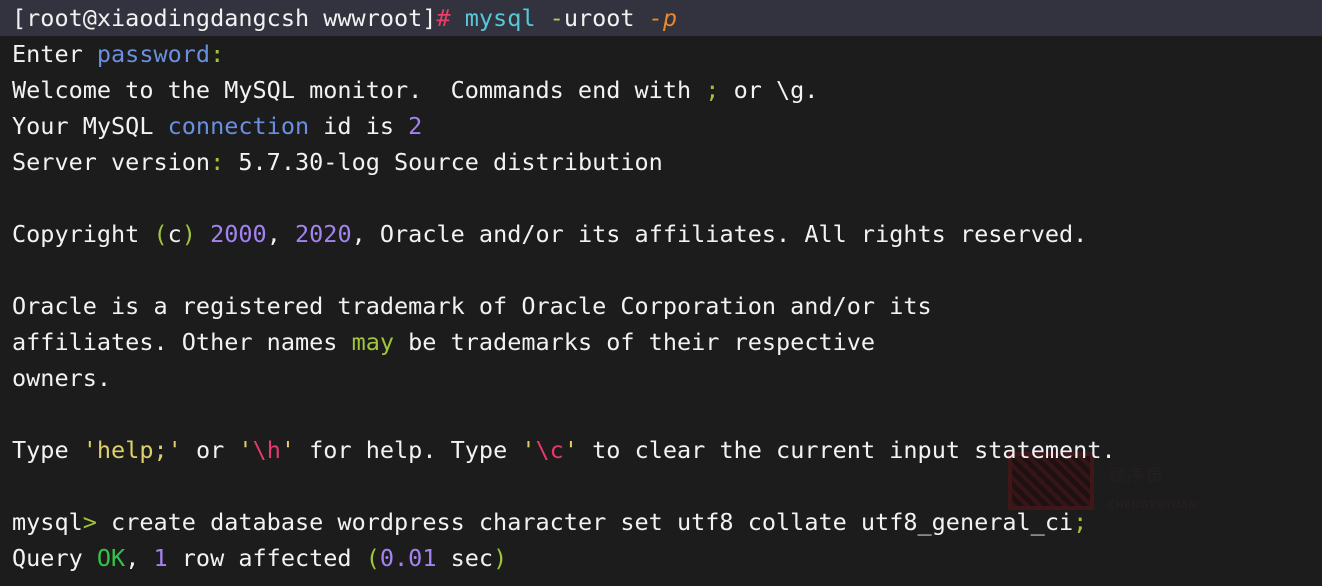 This screenshot has width=1322, height=586. I want to click on type-label: Type, so click(47, 450).